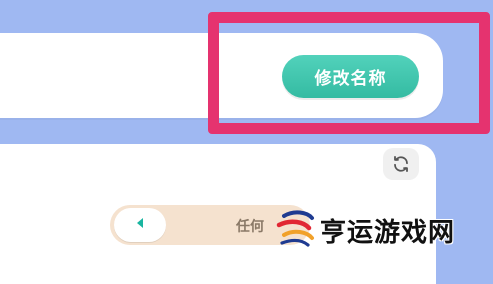  I want to click on watermark-text: 亨运游戏网, so click(388, 233).